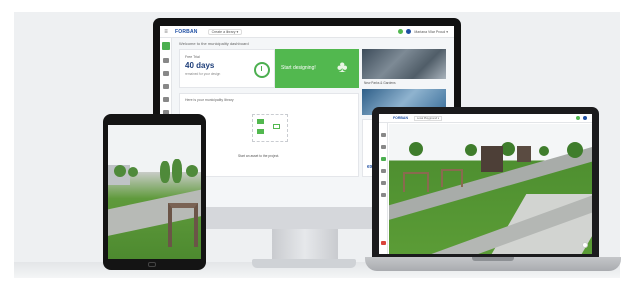 Image resolution: width=631 pixels, height=290 pixels. What do you see at coordinates (225, 31) in the screenshot?
I see `workspace-select: Create a library ▾` at bounding box center [225, 31].